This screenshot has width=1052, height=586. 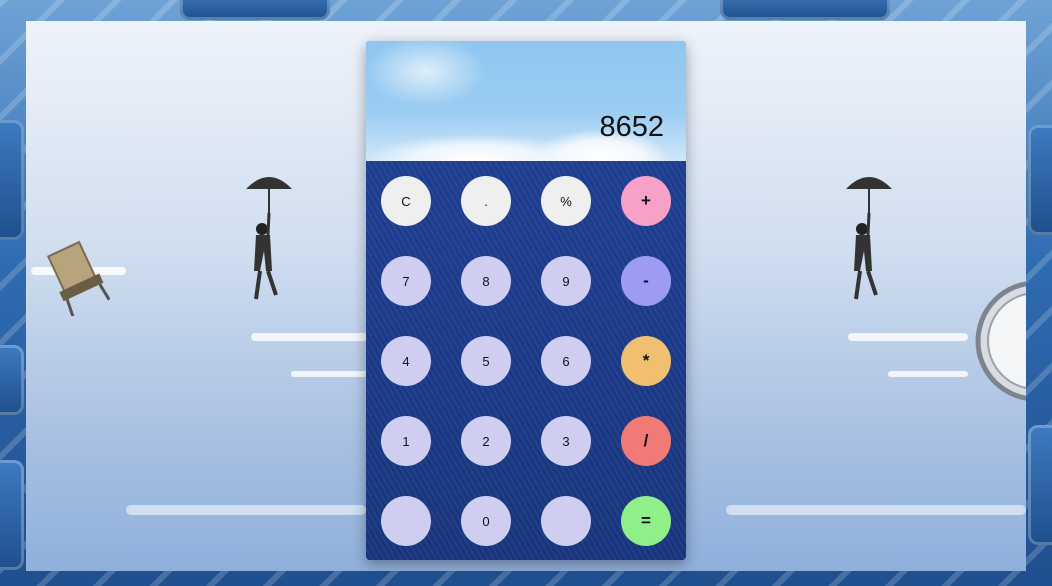 I want to click on multiply-button: *, so click(x=646, y=361).